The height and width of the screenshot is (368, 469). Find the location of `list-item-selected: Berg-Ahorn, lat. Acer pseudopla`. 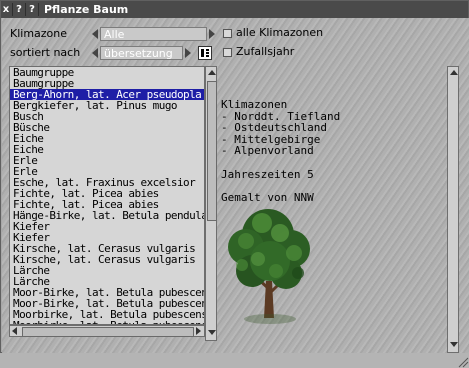

list-item-selected: Berg-Ahorn, lat. Acer pseudopla is located at coordinates (107, 94).